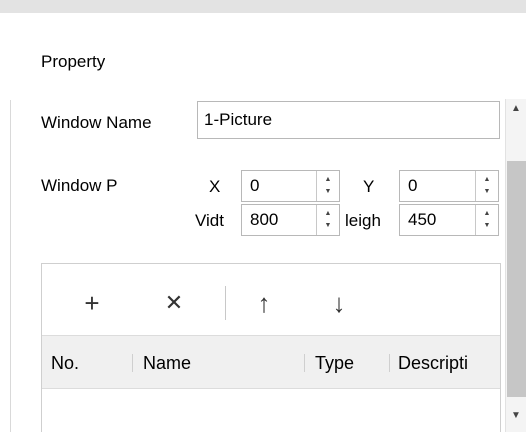 Image resolution: width=526 pixels, height=432 pixels. I want to click on height-spinbox: 450 ▲ ▼, so click(449, 220).